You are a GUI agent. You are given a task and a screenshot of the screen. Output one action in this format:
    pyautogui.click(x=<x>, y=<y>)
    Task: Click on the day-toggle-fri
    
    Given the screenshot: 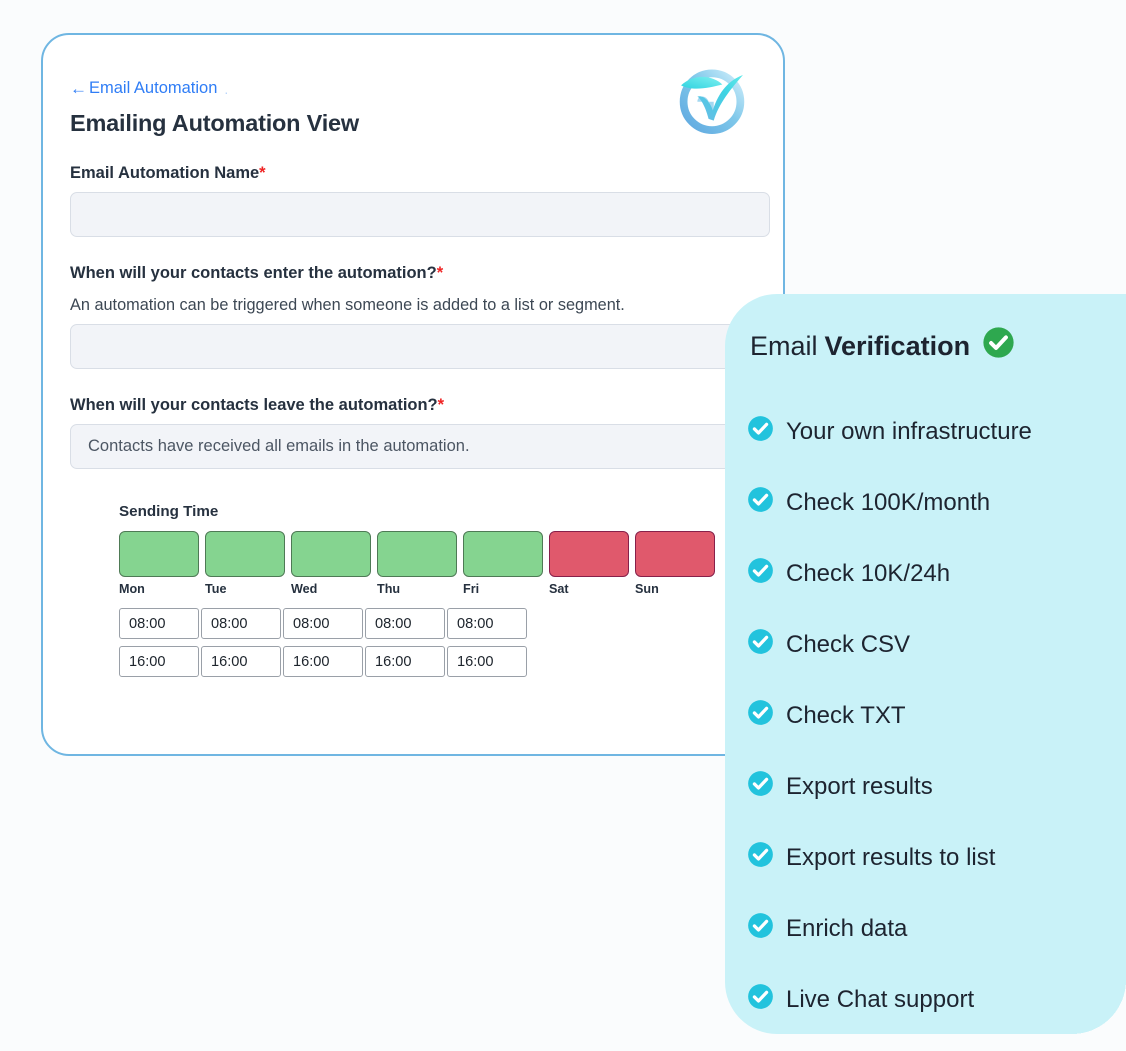 What is the action you would take?
    pyautogui.click(x=503, y=554)
    